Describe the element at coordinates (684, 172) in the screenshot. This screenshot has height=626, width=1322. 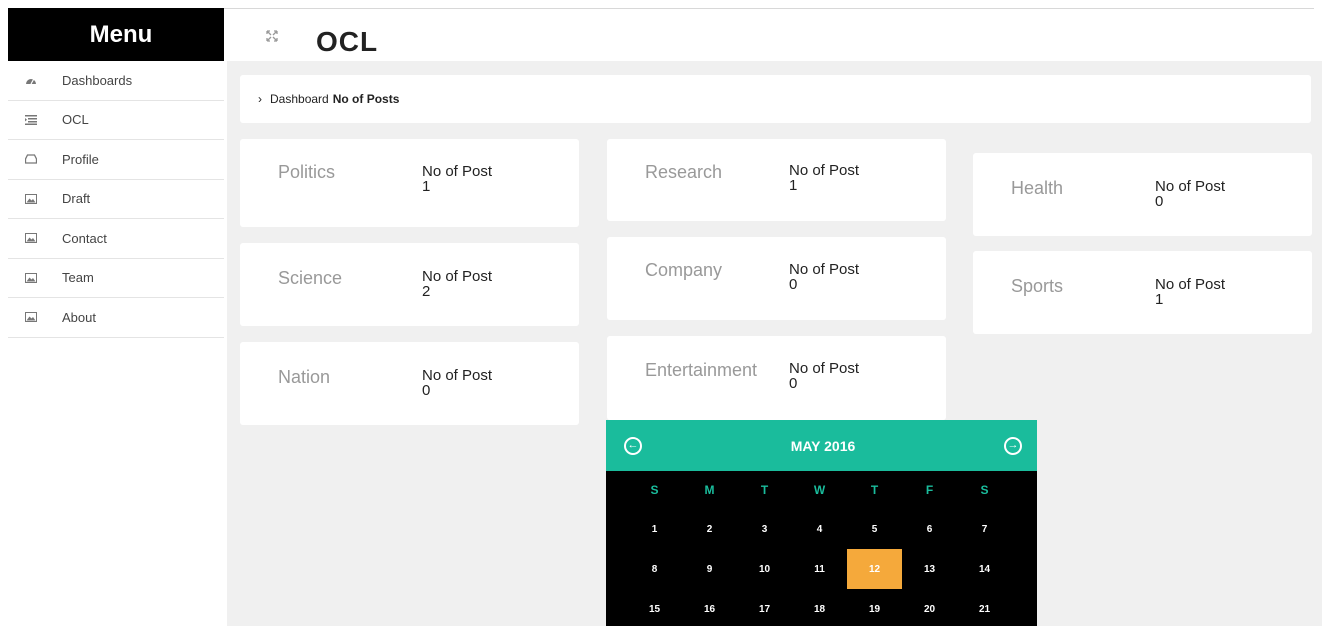
I see `card-category: Research` at that location.